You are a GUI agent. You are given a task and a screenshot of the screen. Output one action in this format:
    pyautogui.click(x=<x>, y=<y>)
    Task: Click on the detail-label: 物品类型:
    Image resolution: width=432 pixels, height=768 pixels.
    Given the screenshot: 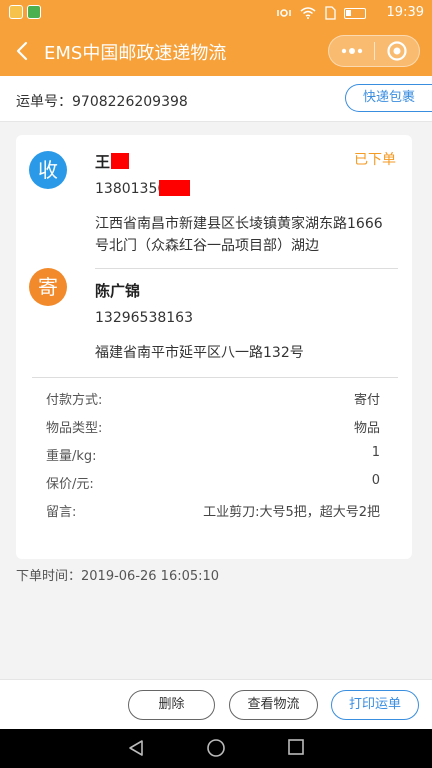 What is the action you would take?
    pyautogui.click(x=74, y=428)
    